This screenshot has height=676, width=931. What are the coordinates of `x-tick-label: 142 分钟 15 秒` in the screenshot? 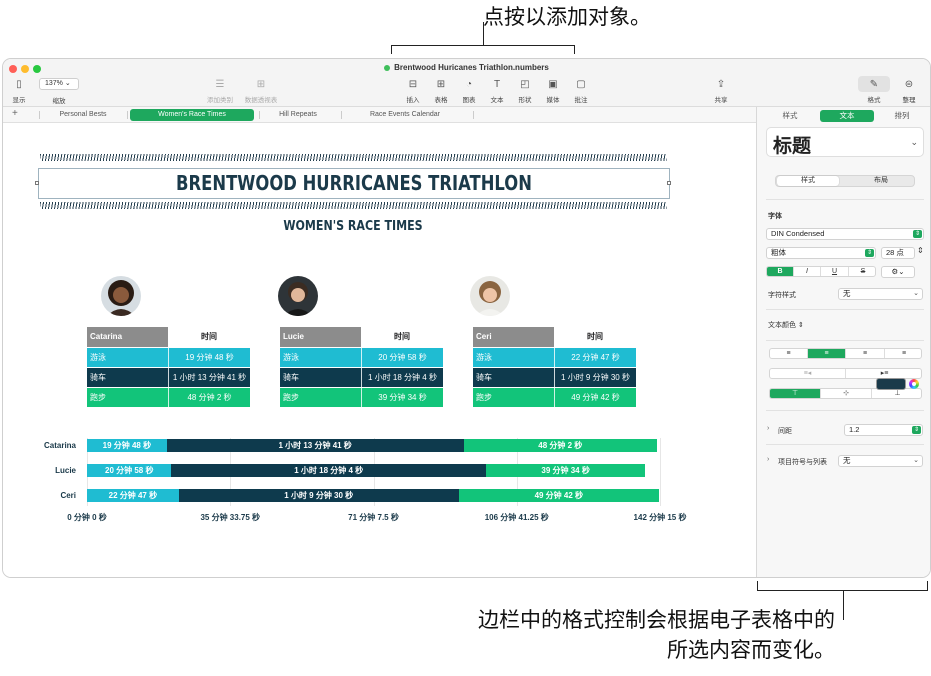 It's located at (660, 517).